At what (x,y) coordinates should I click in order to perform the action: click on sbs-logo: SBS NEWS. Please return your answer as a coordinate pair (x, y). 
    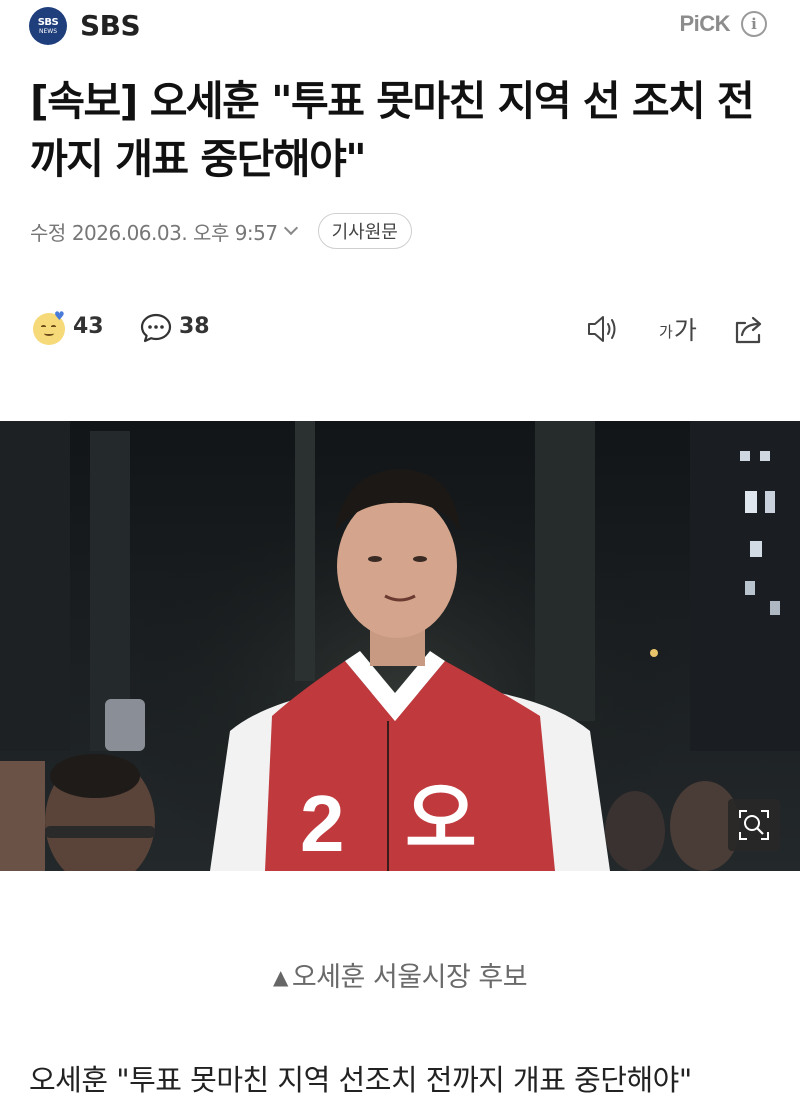
    Looking at the image, I should click on (48, 26).